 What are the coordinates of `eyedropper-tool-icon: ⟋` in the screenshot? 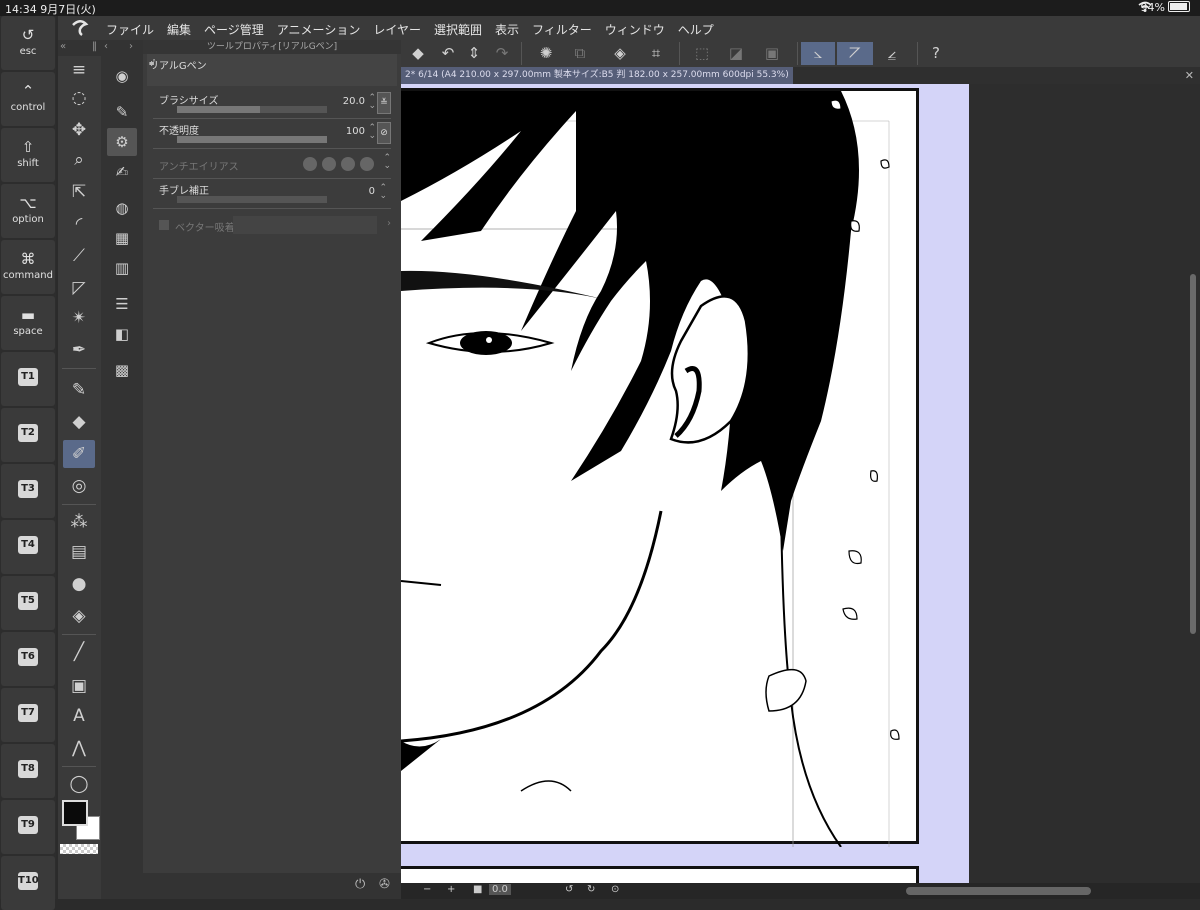 It's located at (79, 256).